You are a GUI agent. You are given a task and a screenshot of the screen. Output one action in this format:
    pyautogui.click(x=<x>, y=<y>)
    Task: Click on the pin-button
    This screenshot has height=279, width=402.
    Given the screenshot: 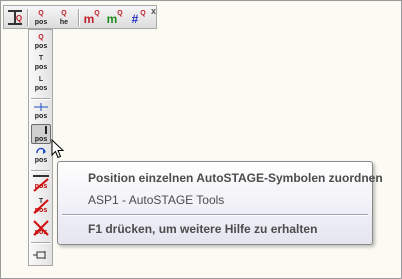 What is the action you would take?
    pyautogui.click(x=41, y=255)
    